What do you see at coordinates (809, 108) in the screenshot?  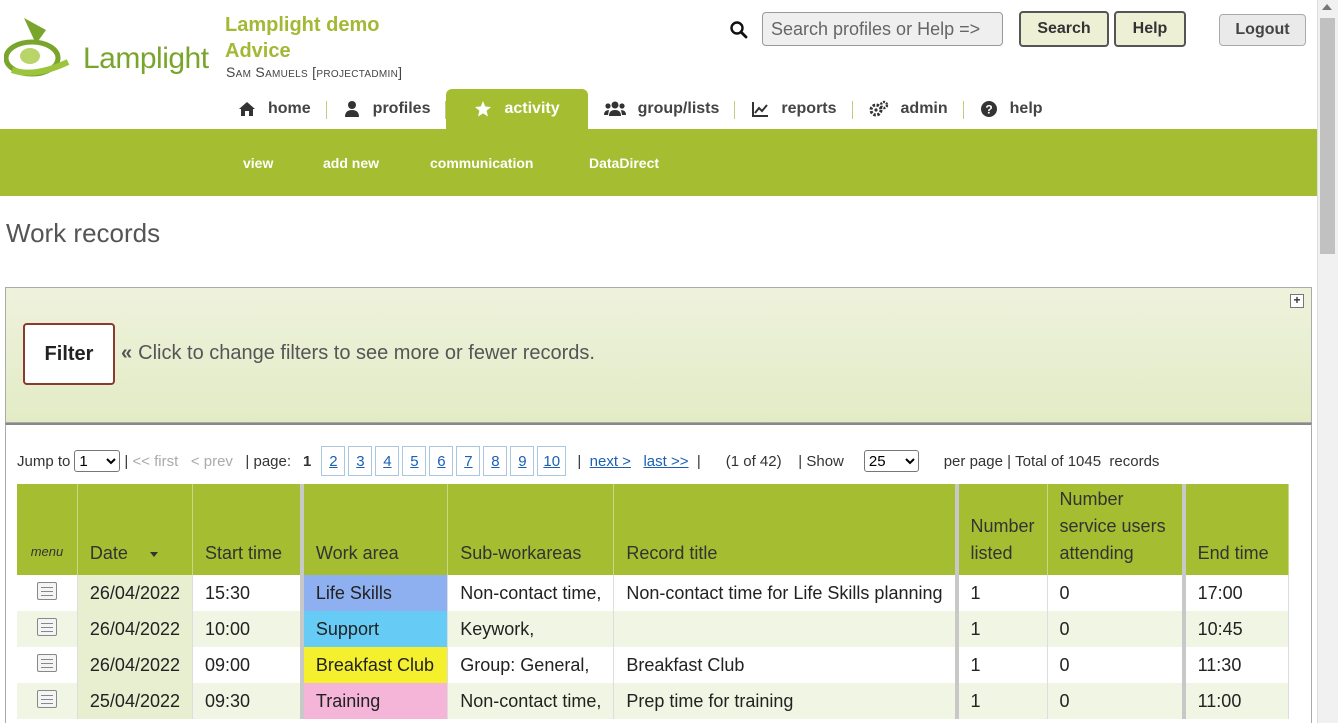 I see `nav-reports-label: reports` at bounding box center [809, 108].